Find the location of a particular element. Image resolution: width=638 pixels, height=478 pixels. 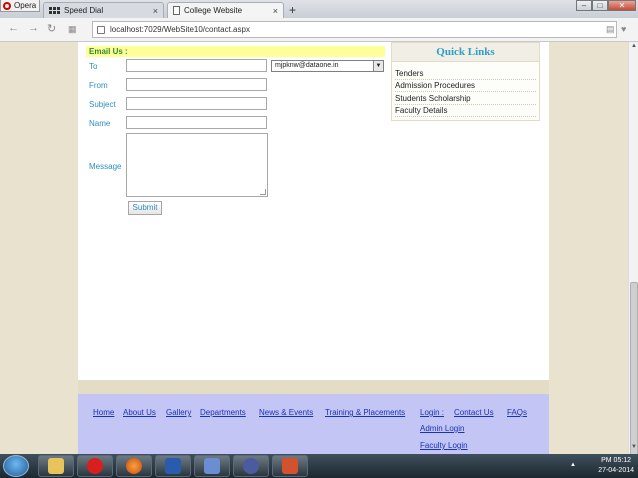

windows-taskbar: ▲ PM 05:12 27-04-2014 is located at coordinates (319, 466).